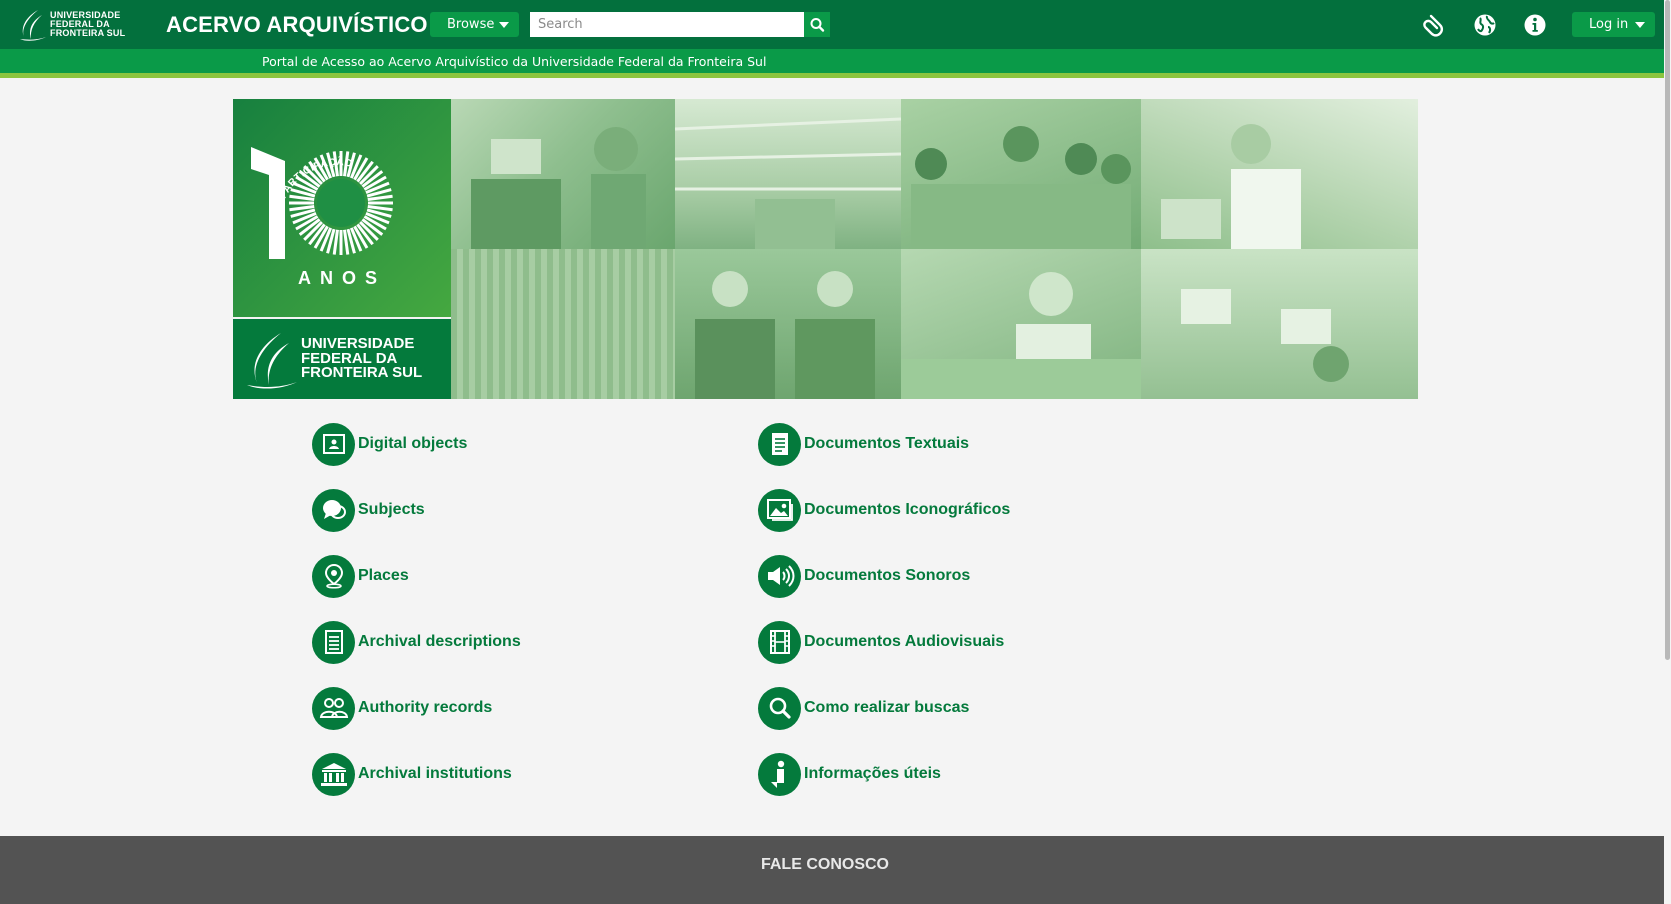 The width and height of the screenshot is (1671, 904). What do you see at coordinates (413, 443) in the screenshot?
I see `link-label: Digital objects` at bounding box center [413, 443].